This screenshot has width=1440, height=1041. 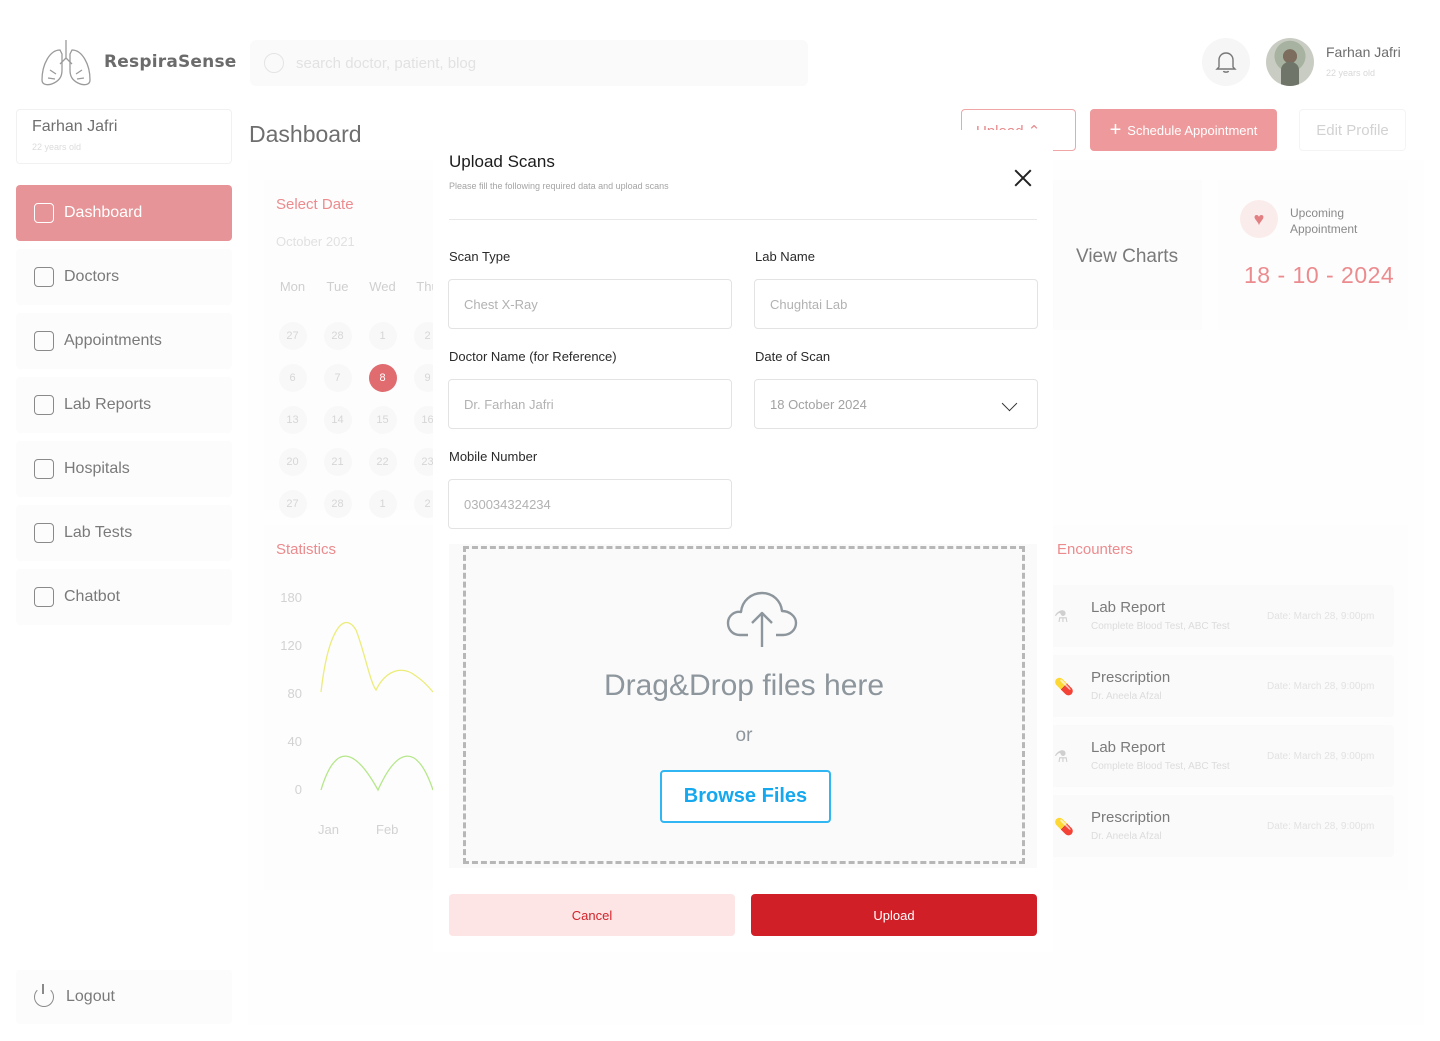 What do you see at coordinates (1324, 221) in the screenshot?
I see `upcoming-appointment-label: Upcoming Appointment` at bounding box center [1324, 221].